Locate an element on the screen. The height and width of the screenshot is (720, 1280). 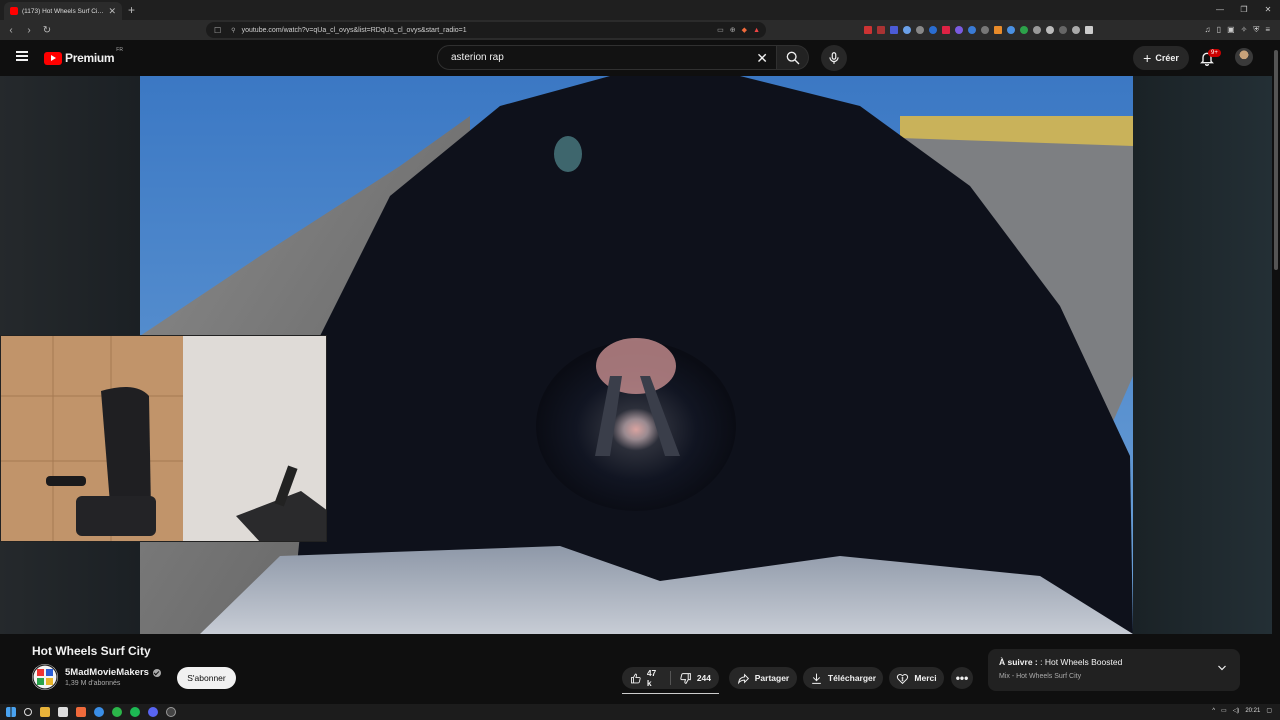
window-controls: — ❐ ✕ is located at coordinates (1244, 10).